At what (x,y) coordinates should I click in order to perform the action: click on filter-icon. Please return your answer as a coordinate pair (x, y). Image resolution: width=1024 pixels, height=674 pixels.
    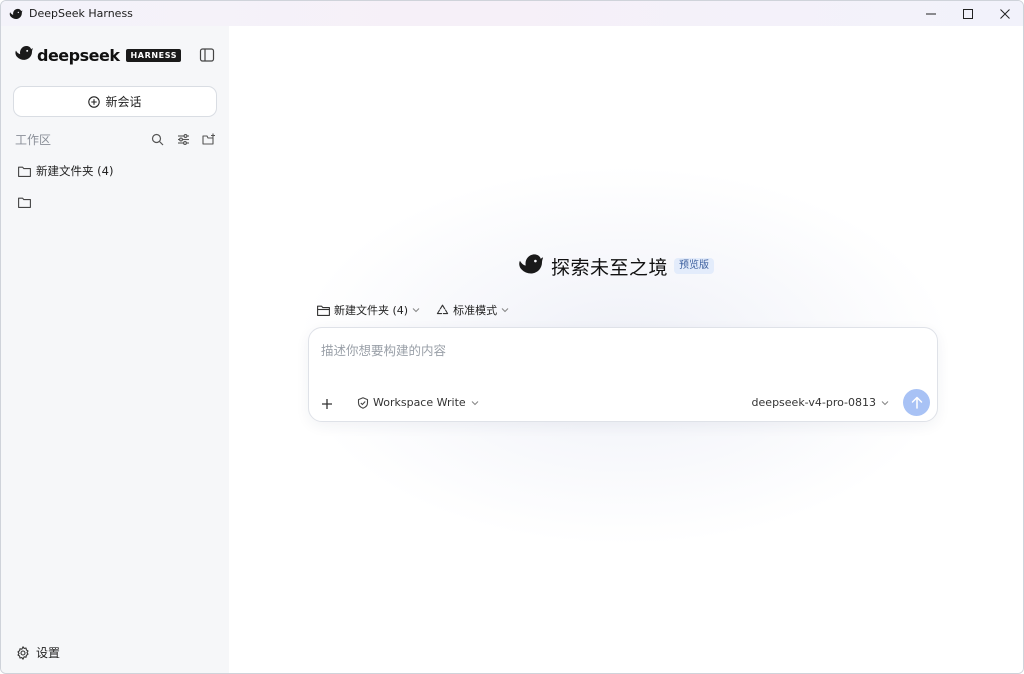
    Looking at the image, I should click on (183, 139).